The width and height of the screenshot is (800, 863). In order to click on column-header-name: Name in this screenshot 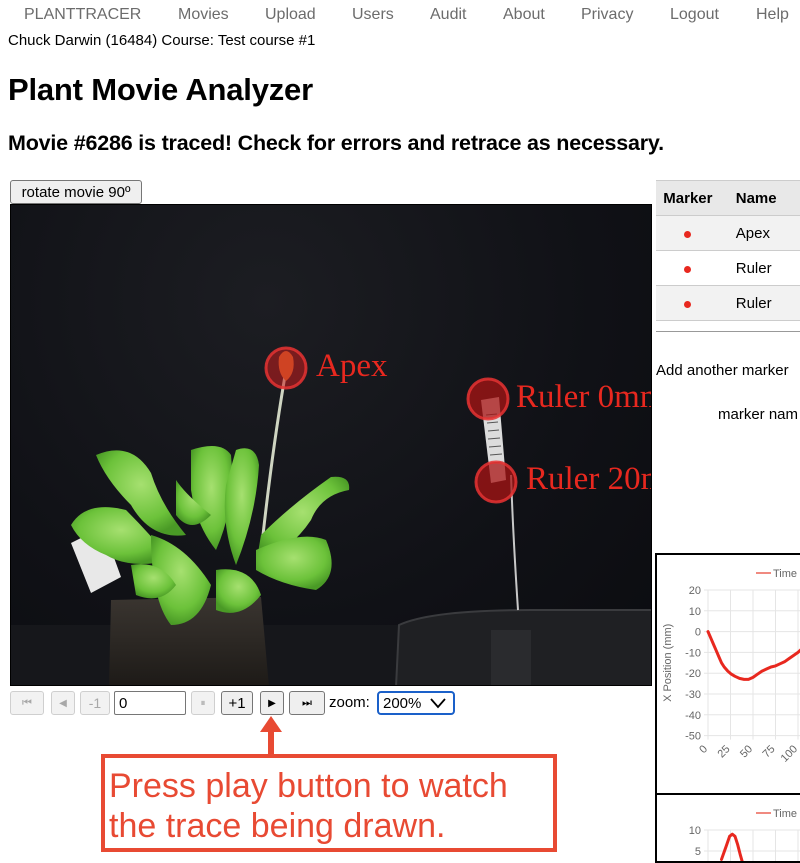, I will do `click(759, 198)`.